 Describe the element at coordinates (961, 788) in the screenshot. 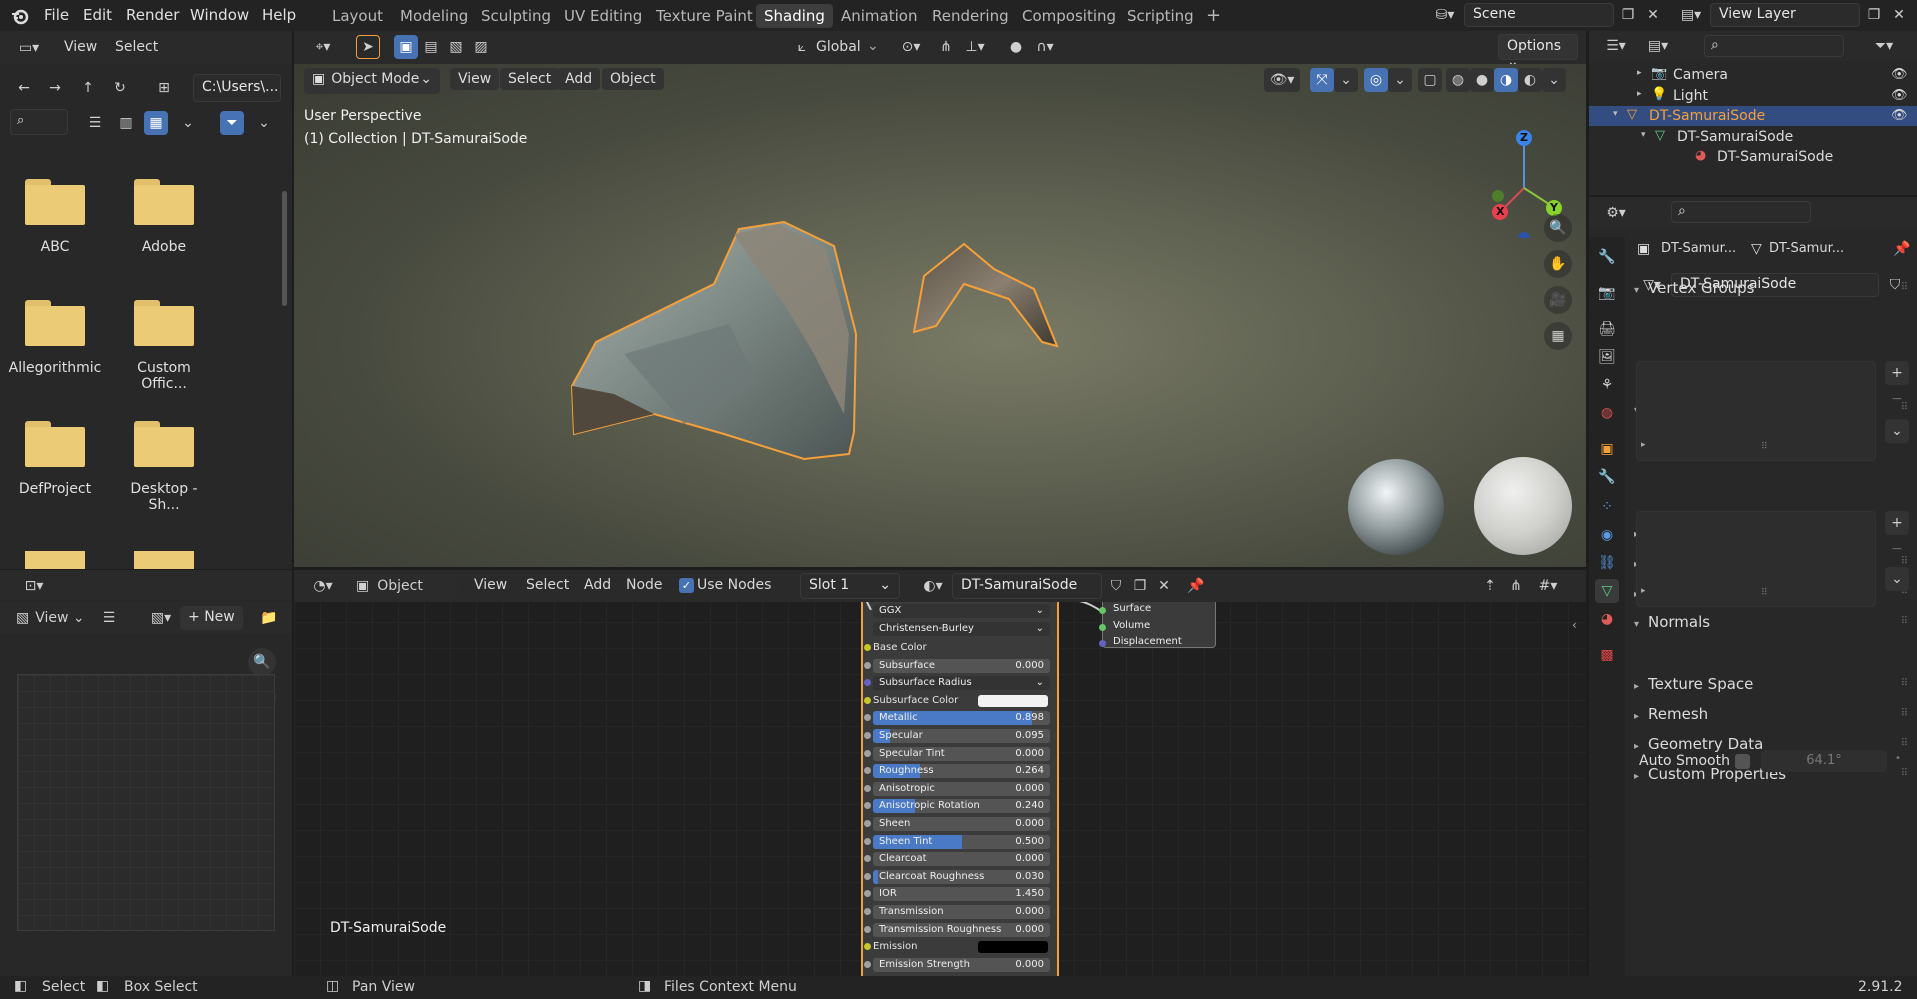

I see `bsdf-value-slider: Anisotropic 0.000` at that location.